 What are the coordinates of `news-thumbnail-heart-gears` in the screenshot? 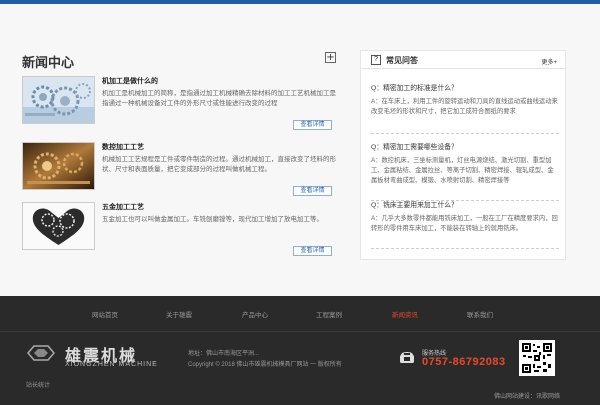 It's located at (58, 226).